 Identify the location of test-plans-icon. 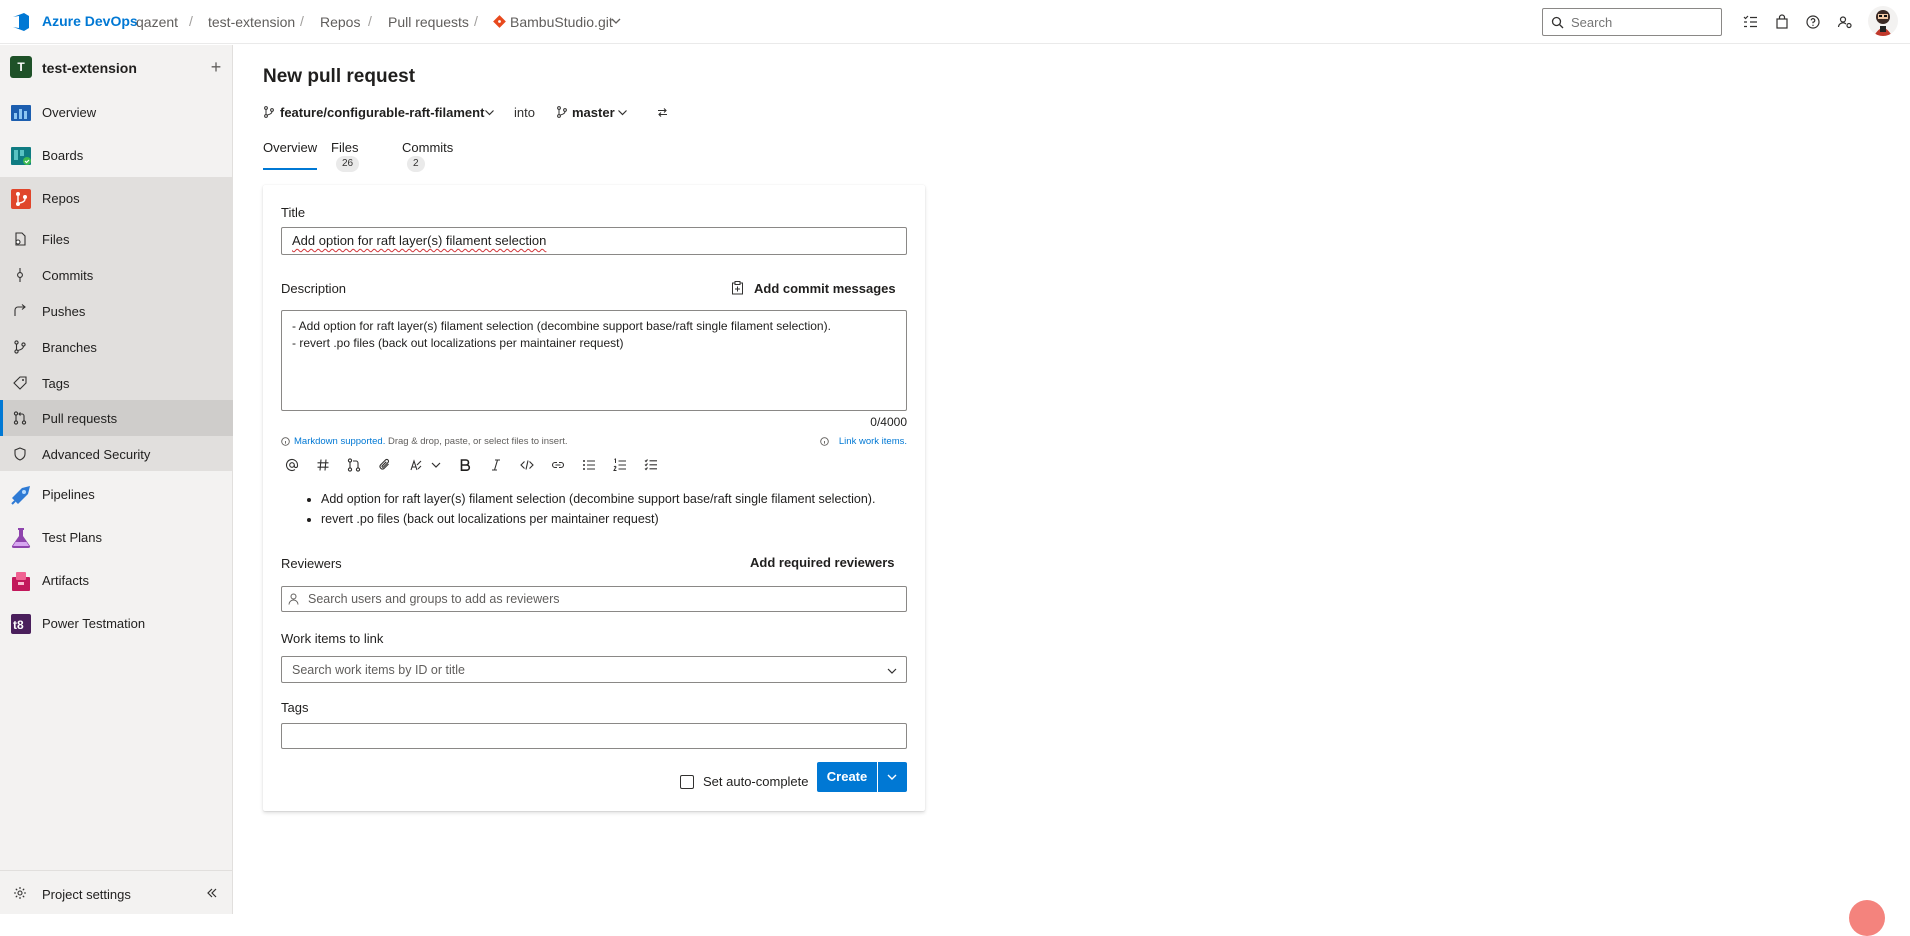
(21, 538).